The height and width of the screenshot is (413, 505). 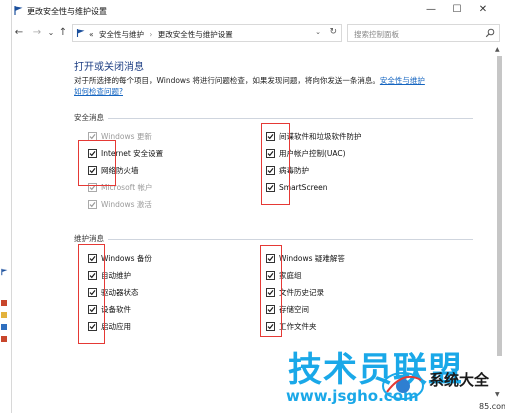 I want to click on search-icon, so click(x=490, y=33).